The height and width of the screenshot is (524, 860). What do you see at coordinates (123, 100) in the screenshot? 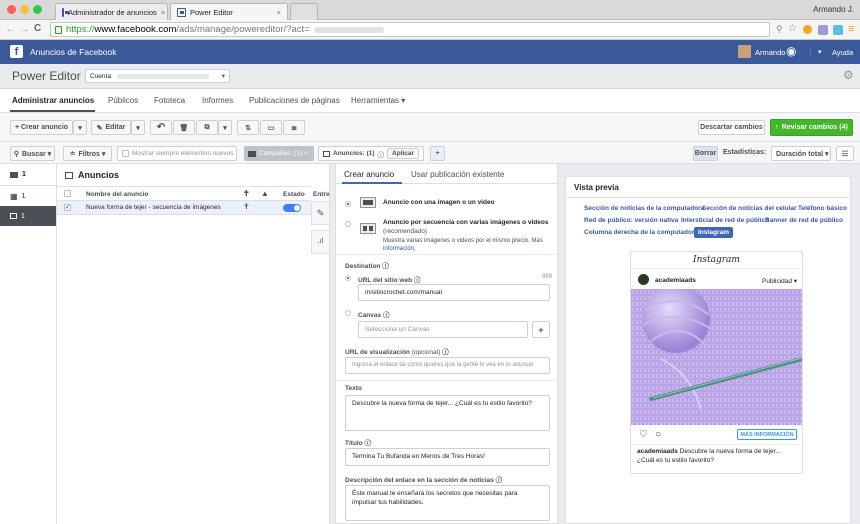
I see `tab-audiences: Públicos` at bounding box center [123, 100].